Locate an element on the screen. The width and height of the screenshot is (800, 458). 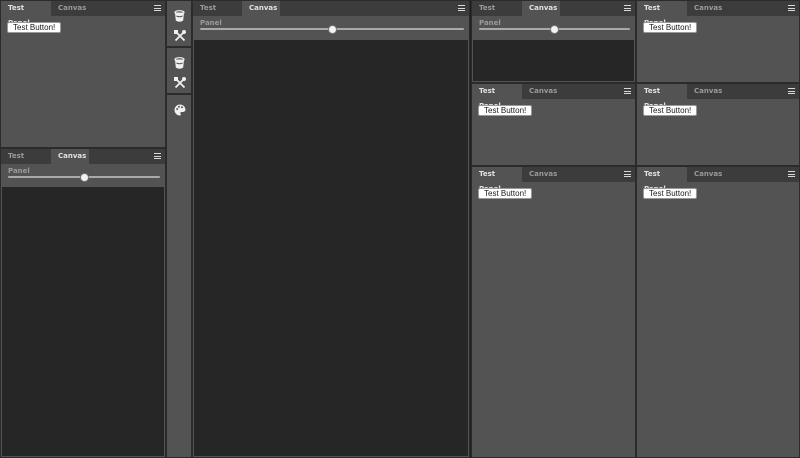
panel-left-bottom: Test Panel Canvas is located at coordinates (83, 303).